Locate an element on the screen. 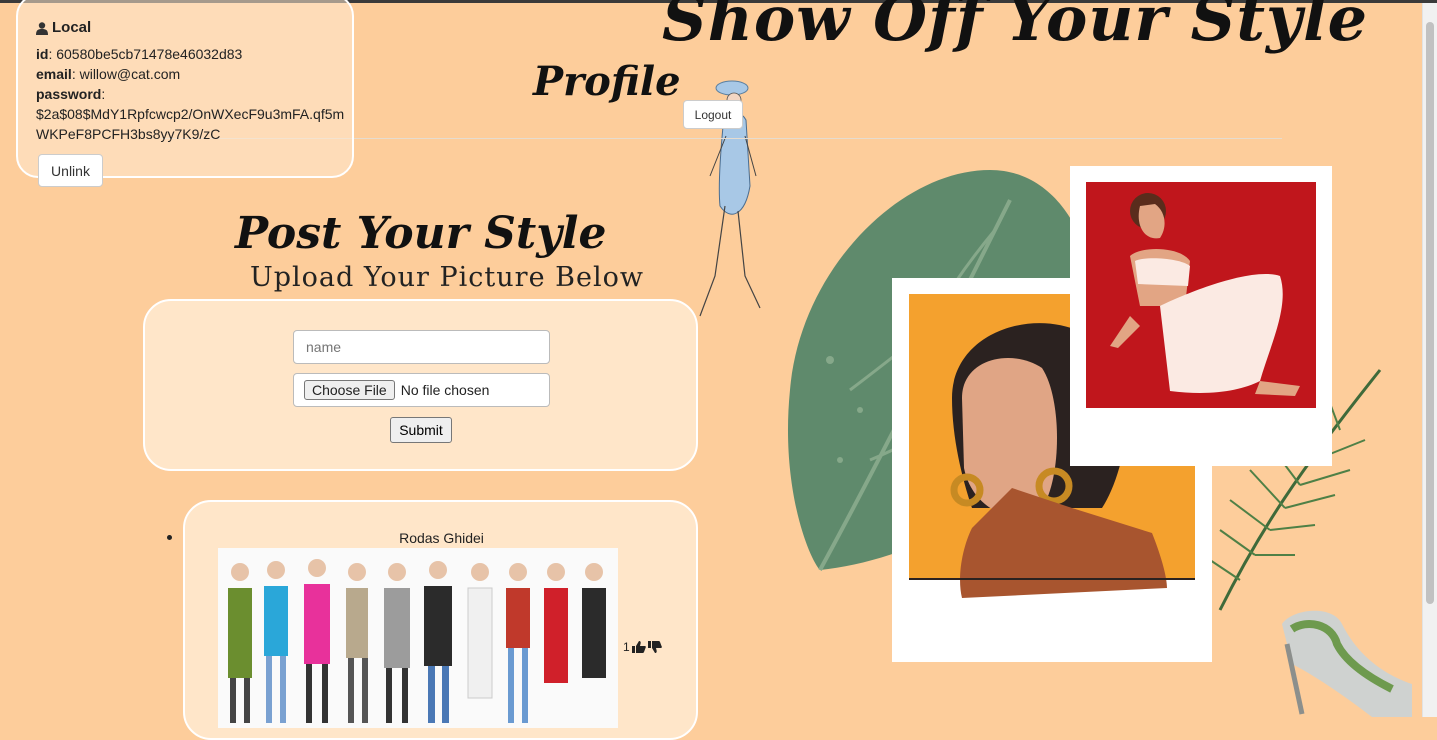  file-input: Choose File No file chosen is located at coordinates (421, 390).